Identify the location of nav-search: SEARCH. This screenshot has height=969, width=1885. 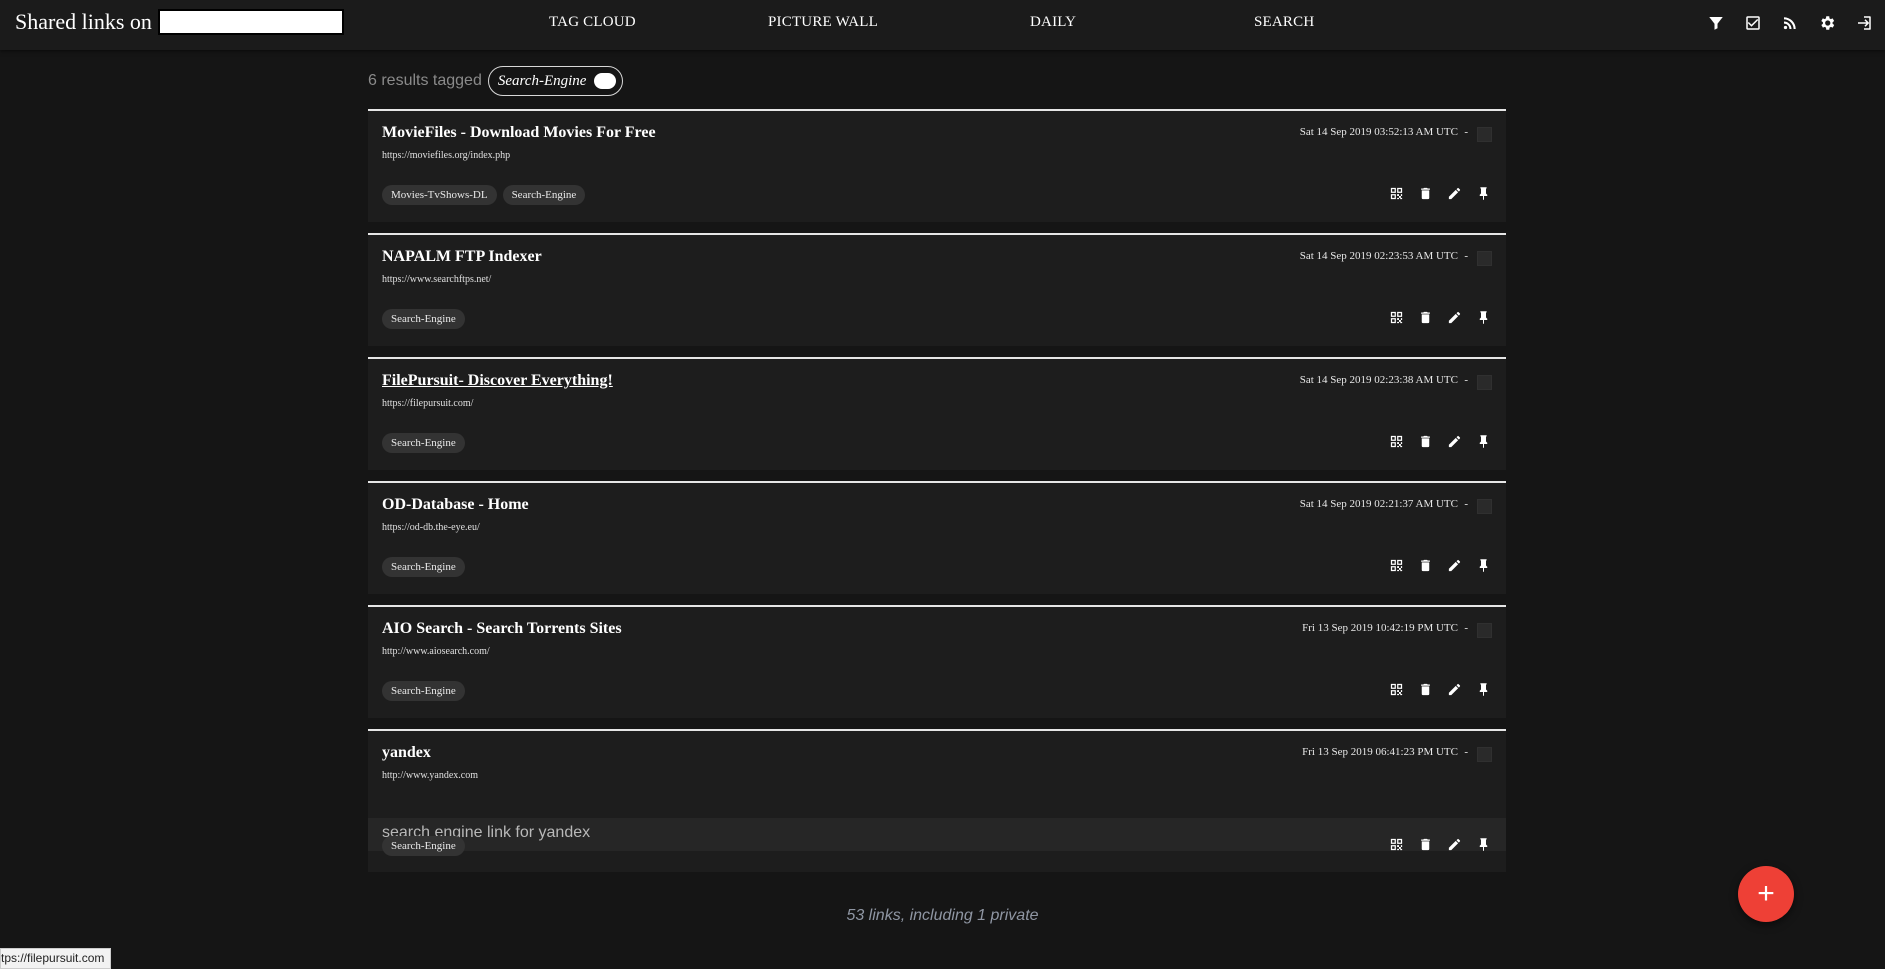
(1284, 22).